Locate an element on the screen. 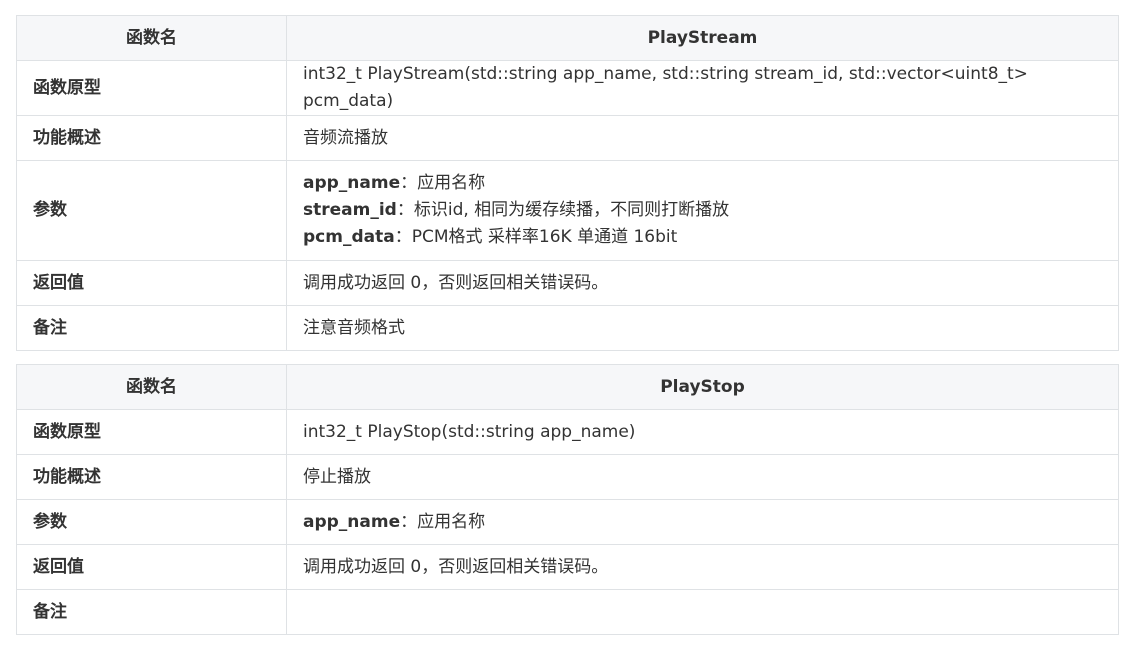 Image resolution: width=1135 pixels, height=653 pixels. param-line-stream-id: stream_id：标识id, 相同为缓存续播，不同则打断播放 is located at coordinates (702, 210).